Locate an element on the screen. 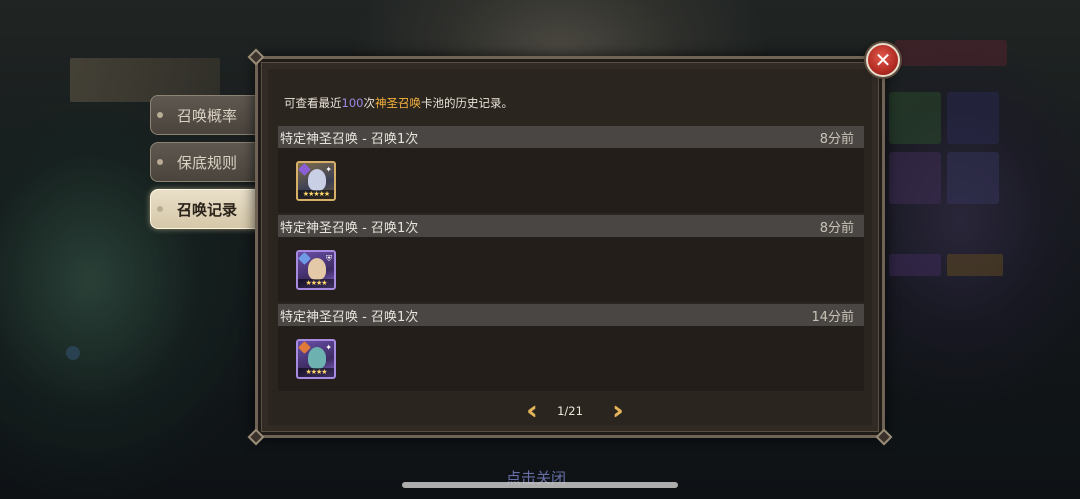  tab-pity-rules: 保底规则 is located at coordinates (205, 162).